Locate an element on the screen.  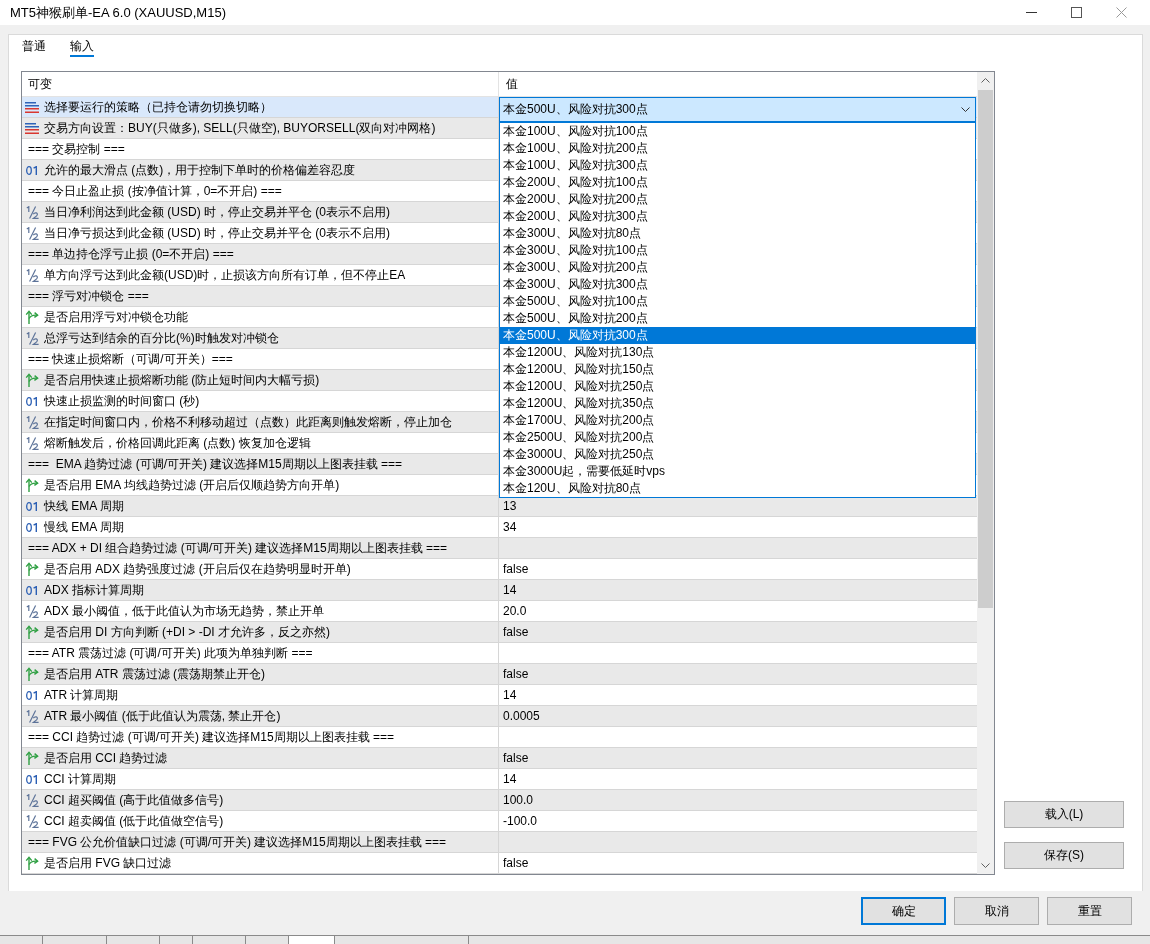
parameter-name: 是否启用浮亏对冲锁仓功能 is located at coordinates (116, 317).